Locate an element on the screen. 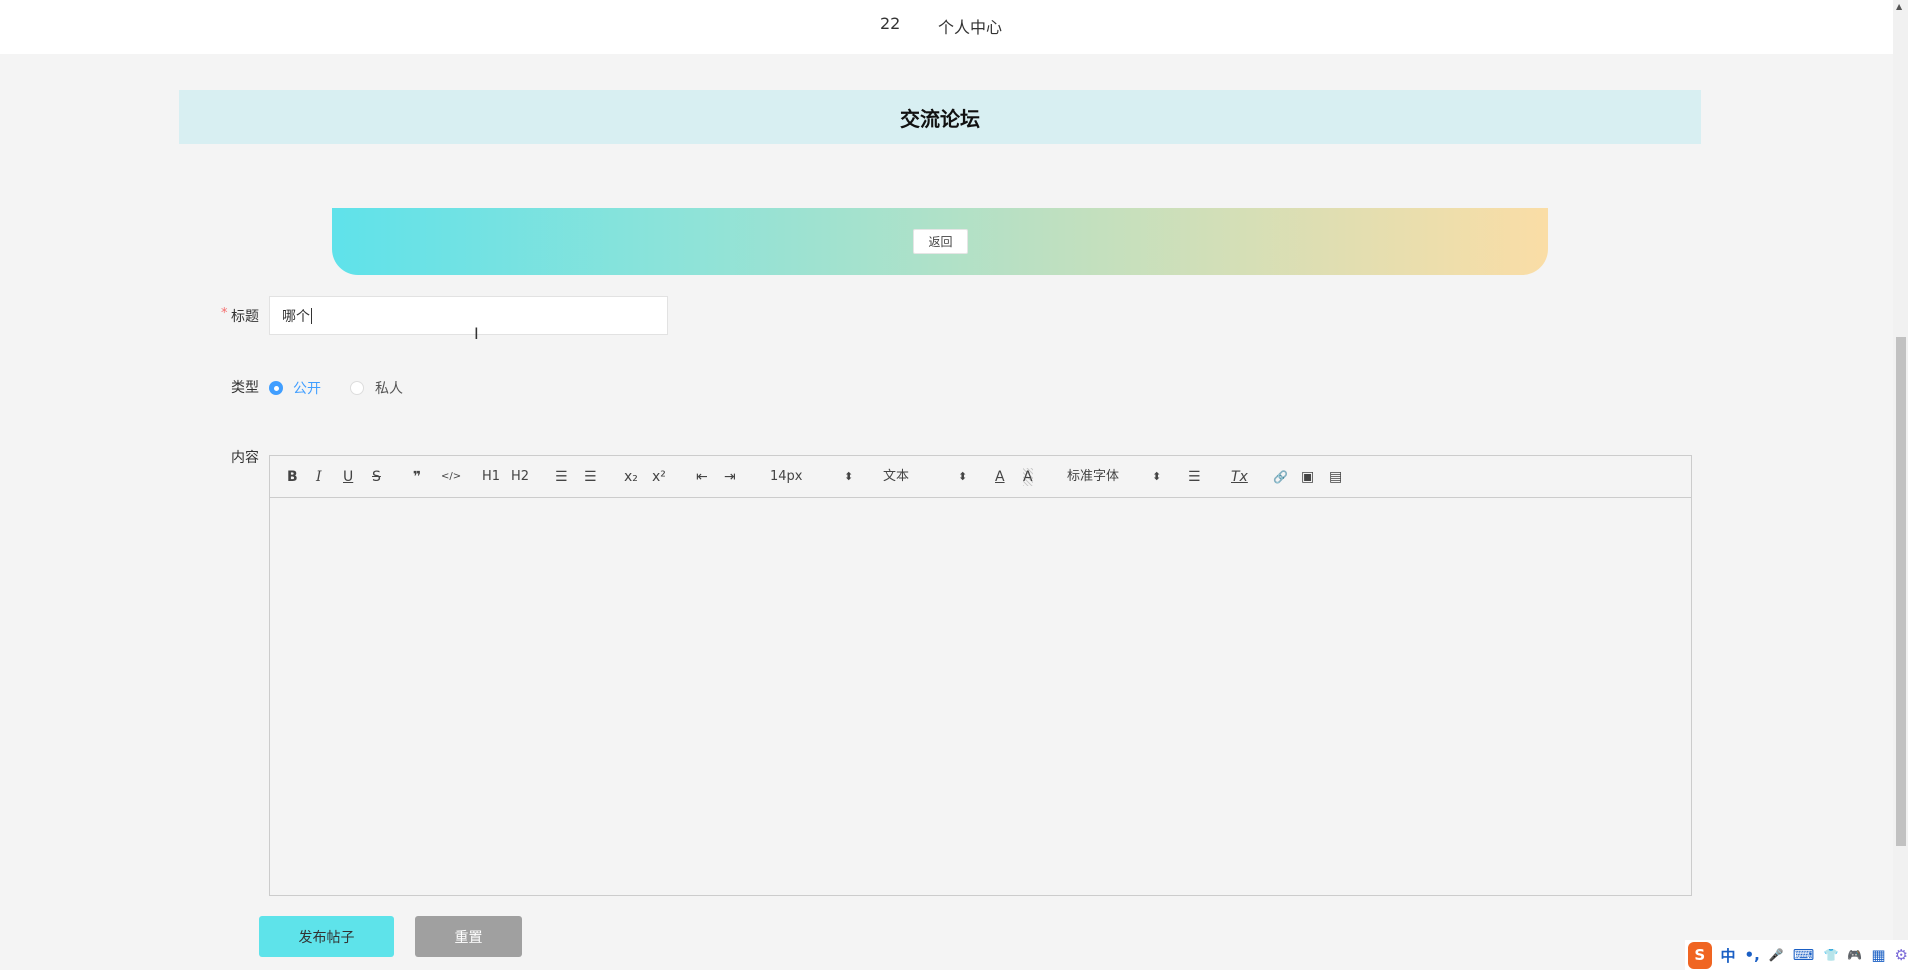  radio-unchecked-icon is located at coordinates (357, 388).